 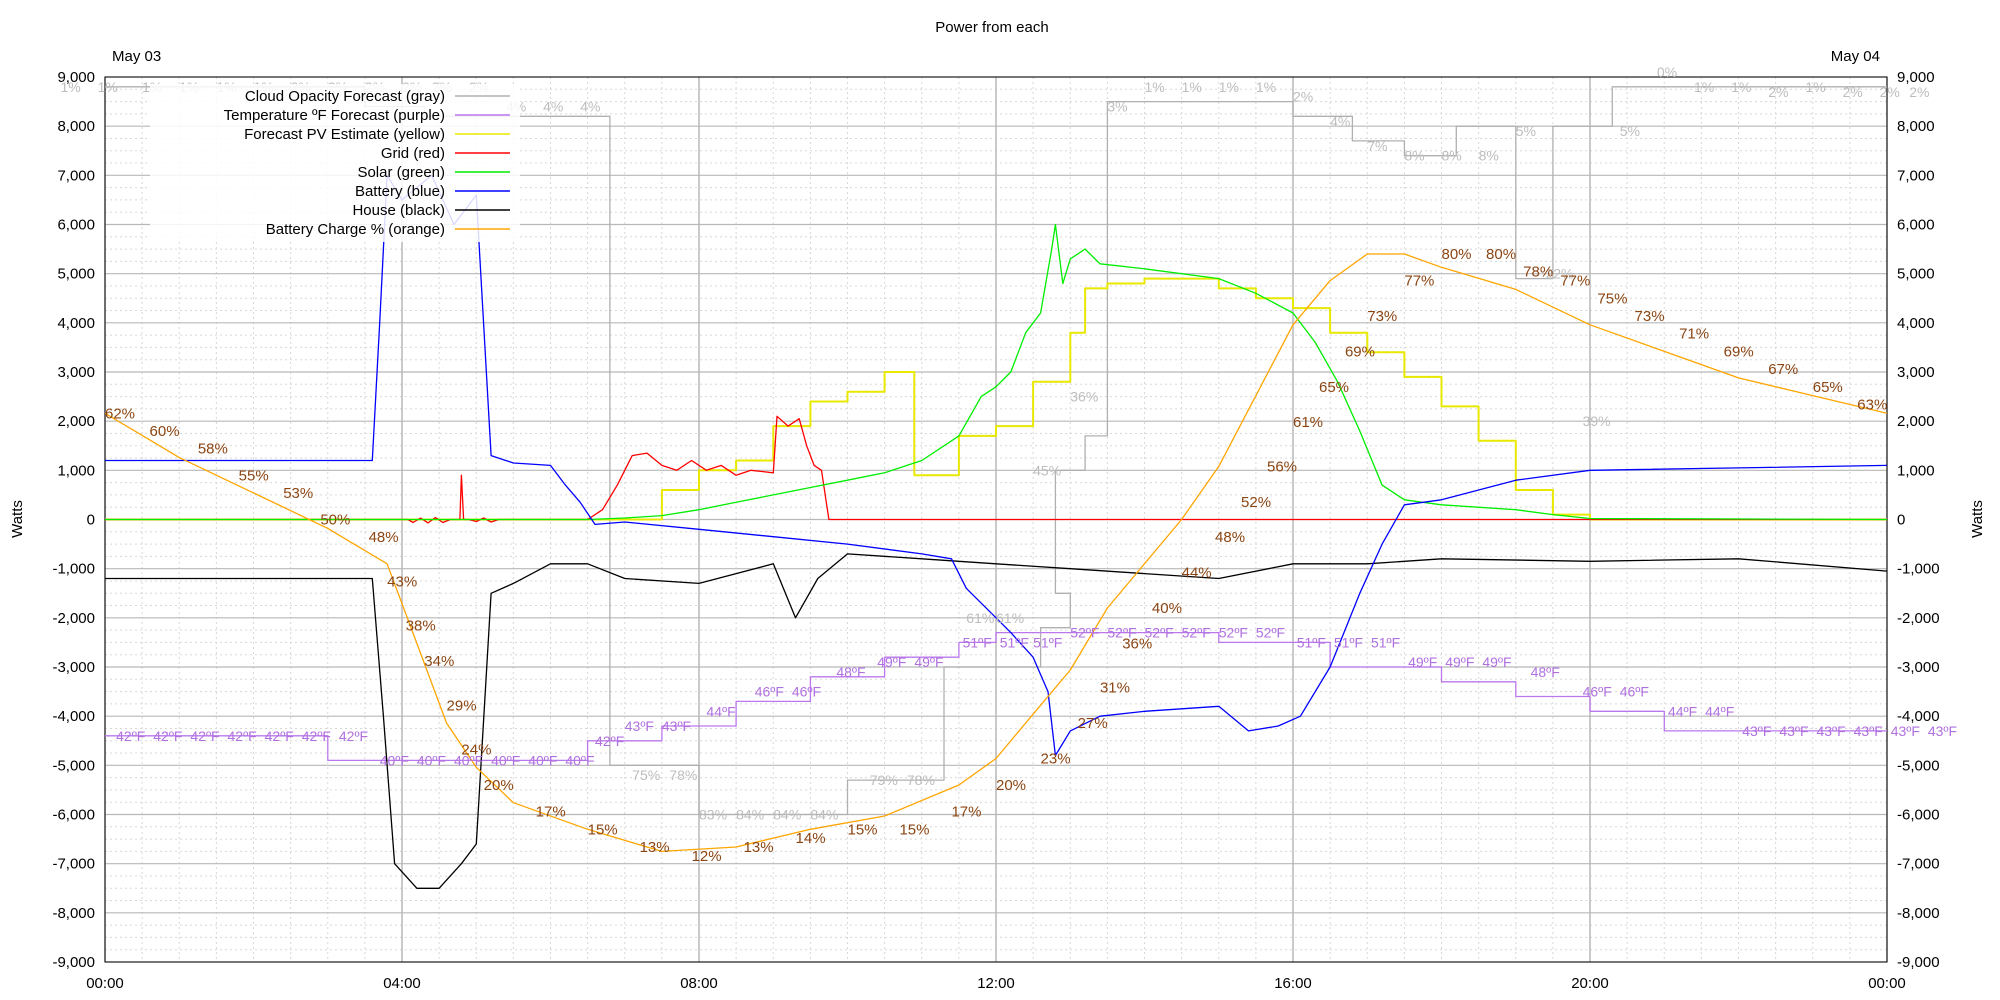 What do you see at coordinates (439, 661) in the screenshot?
I see `battery-charge-label: 34%` at bounding box center [439, 661].